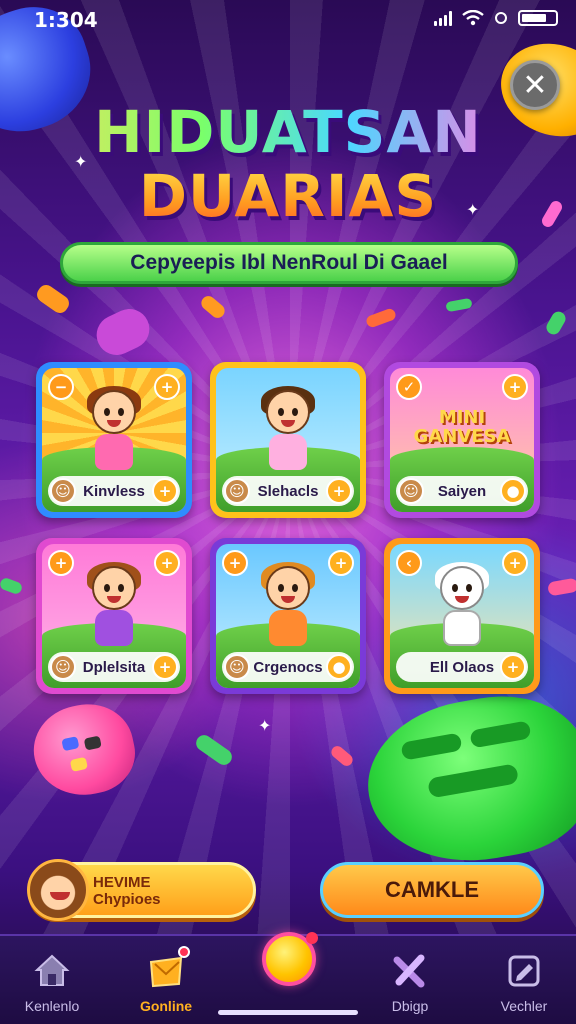  What do you see at coordinates (265, 725) in the screenshot?
I see `sparkle-icon: ✦` at bounding box center [265, 725].